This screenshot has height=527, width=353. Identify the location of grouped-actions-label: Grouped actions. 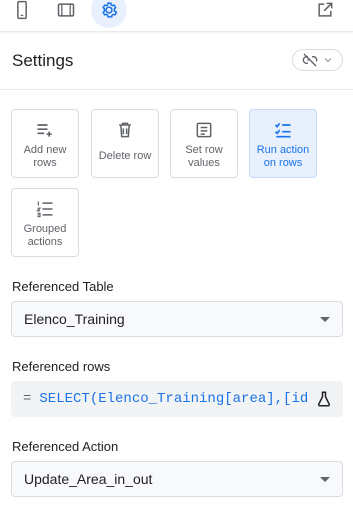
(45, 235).